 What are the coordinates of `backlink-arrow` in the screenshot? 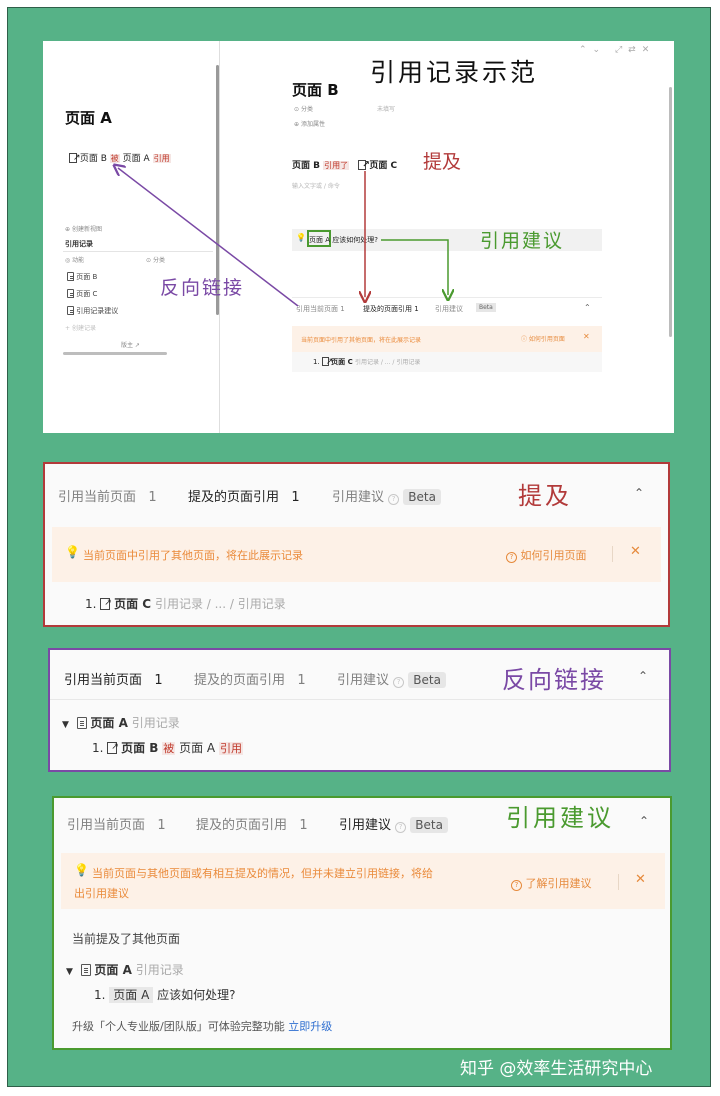 It's located at (208, 237).